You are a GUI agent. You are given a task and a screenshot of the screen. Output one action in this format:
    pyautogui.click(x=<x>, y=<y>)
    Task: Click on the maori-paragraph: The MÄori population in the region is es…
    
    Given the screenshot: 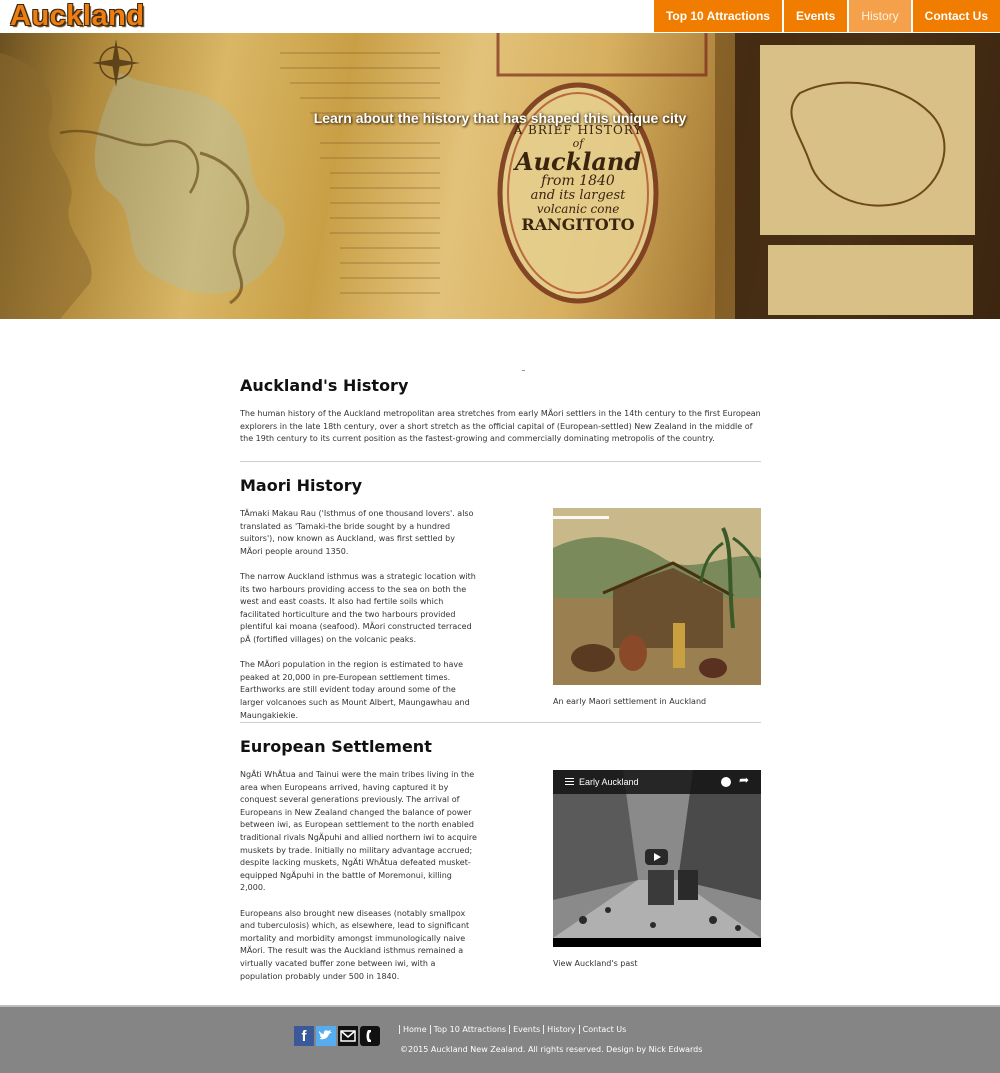 What is the action you would take?
    pyautogui.click(x=355, y=690)
    